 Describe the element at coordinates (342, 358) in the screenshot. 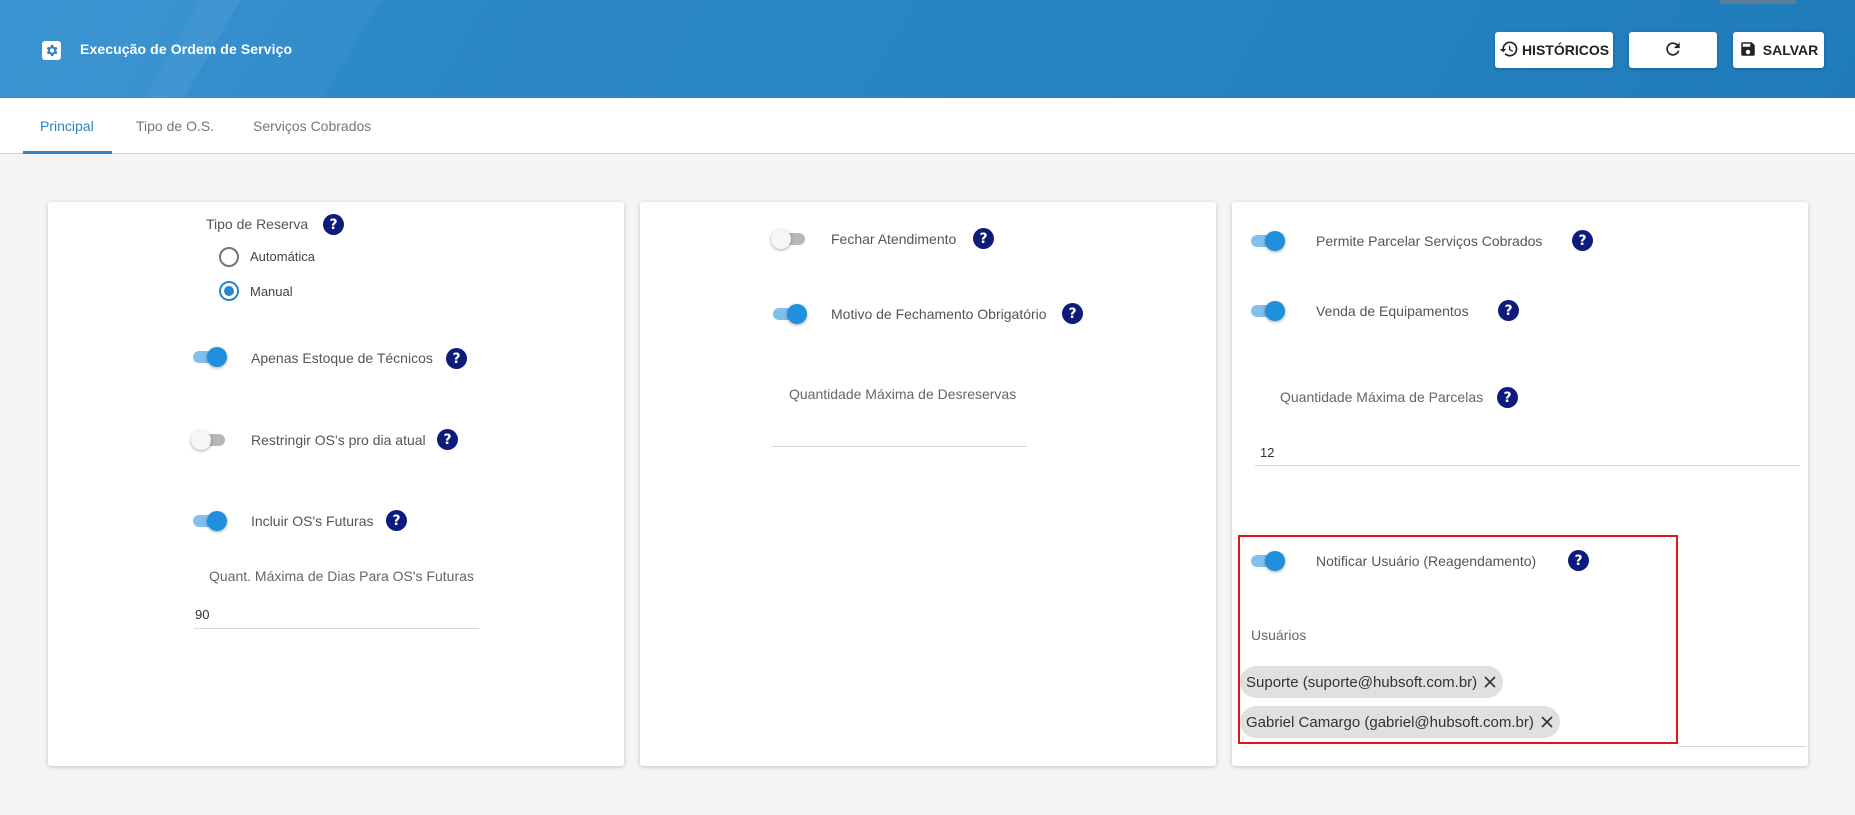

I see `apenas-estoque-label: Apenas Estoque de Técnicos` at that location.